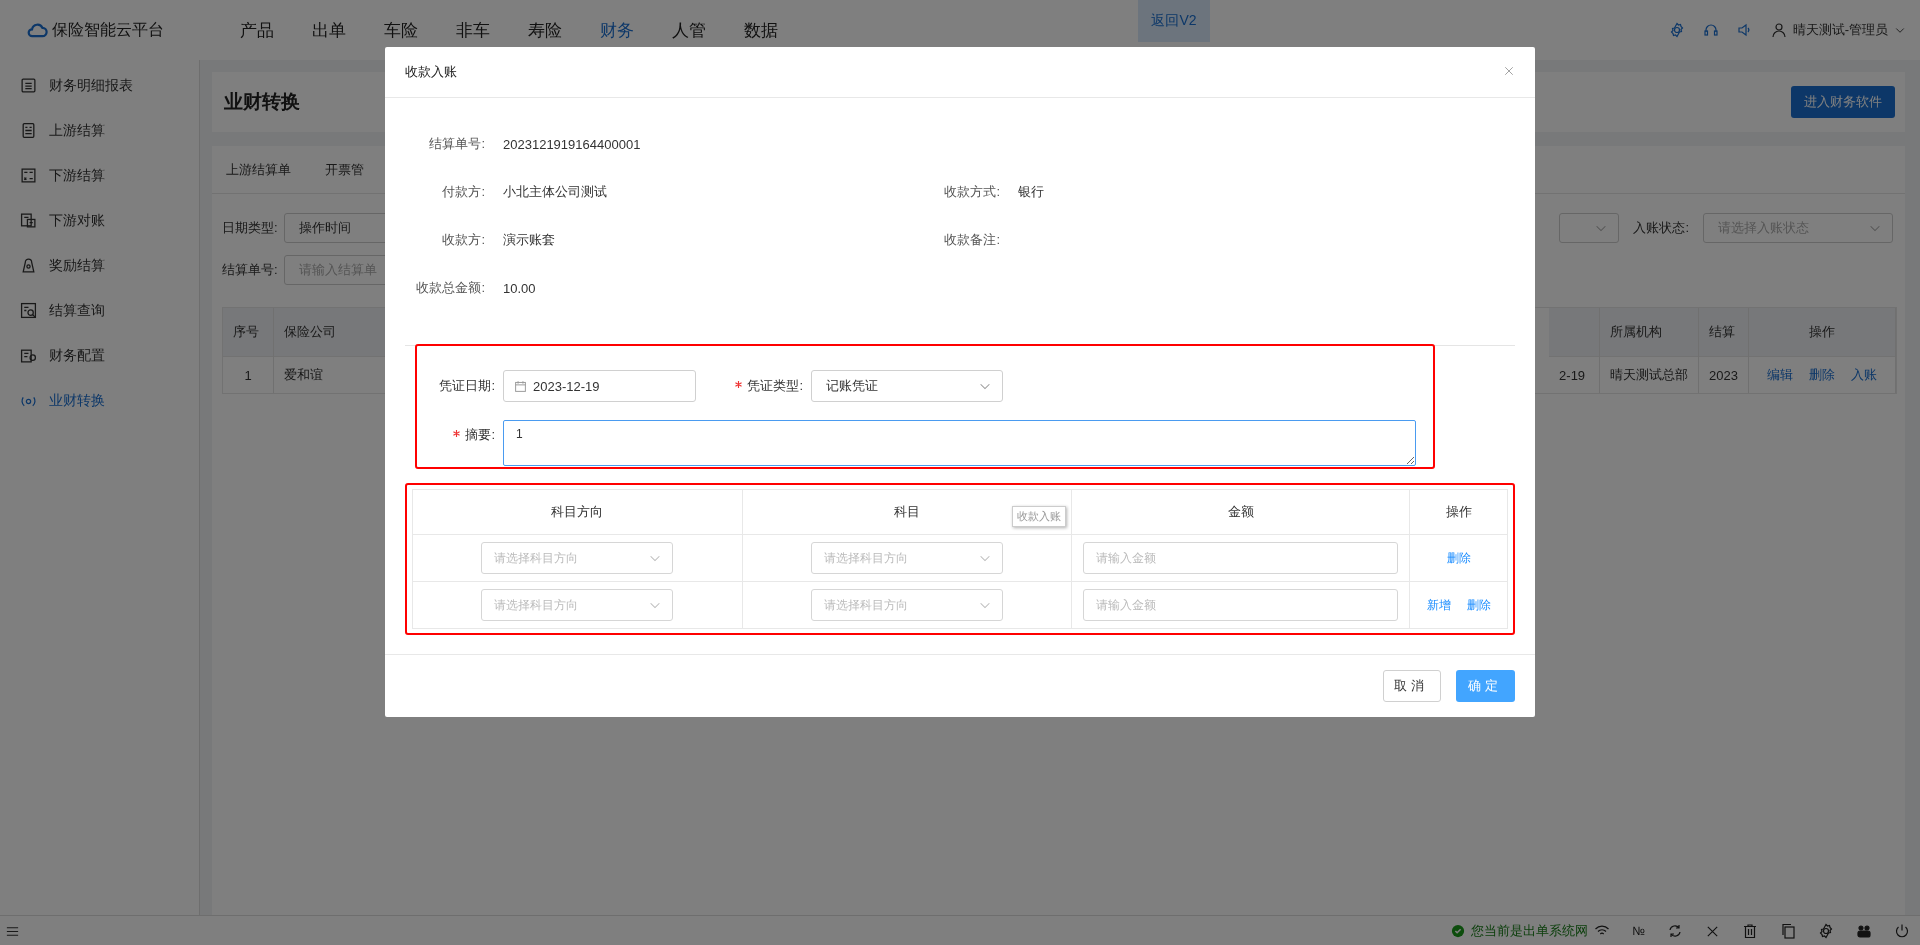  What do you see at coordinates (1778, 30) in the screenshot?
I see `user-icon` at bounding box center [1778, 30].